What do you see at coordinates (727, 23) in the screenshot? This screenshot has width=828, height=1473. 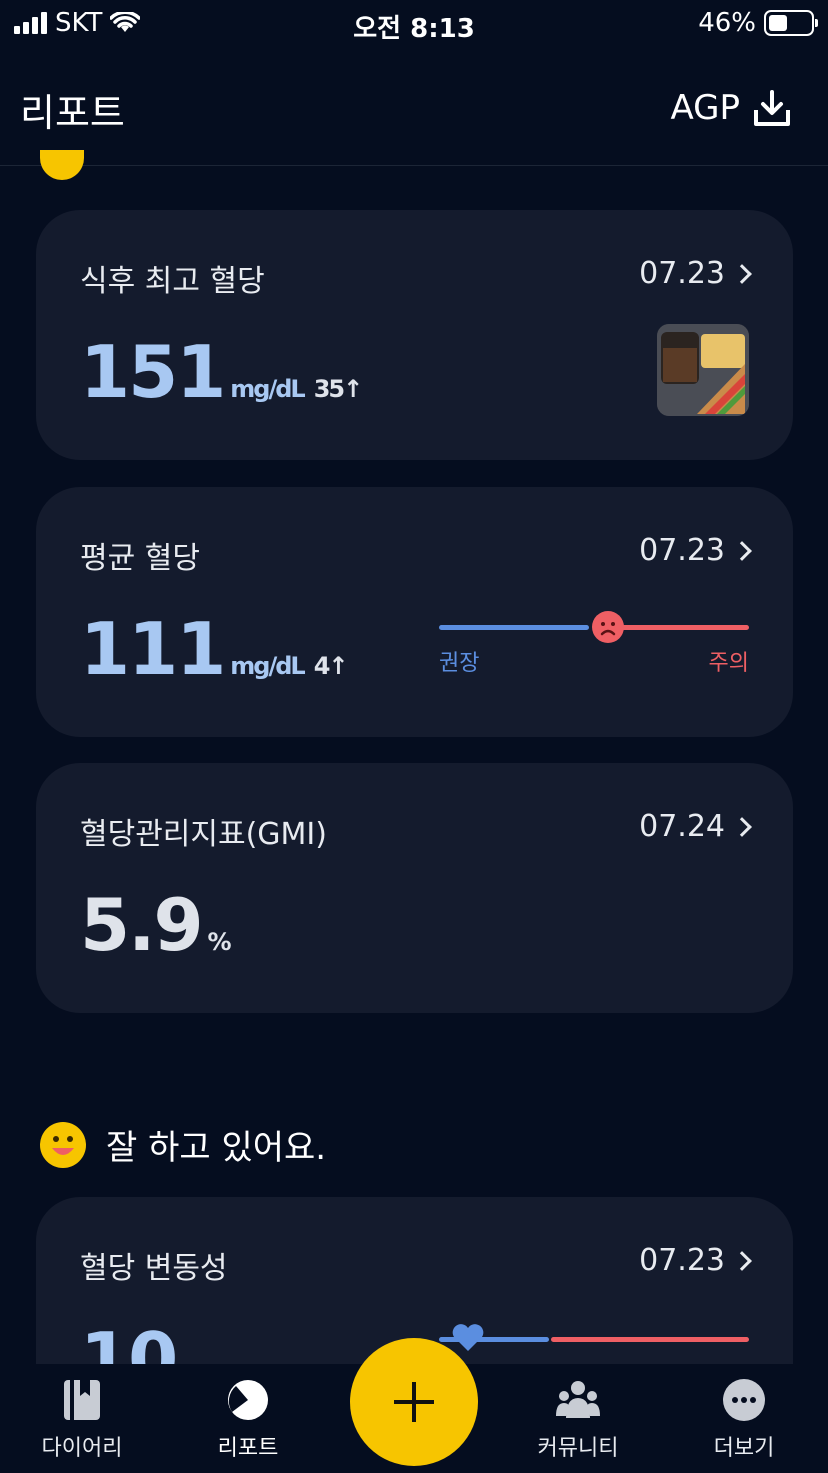 I see `battery-percent: 46%` at bounding box center [727, 23].